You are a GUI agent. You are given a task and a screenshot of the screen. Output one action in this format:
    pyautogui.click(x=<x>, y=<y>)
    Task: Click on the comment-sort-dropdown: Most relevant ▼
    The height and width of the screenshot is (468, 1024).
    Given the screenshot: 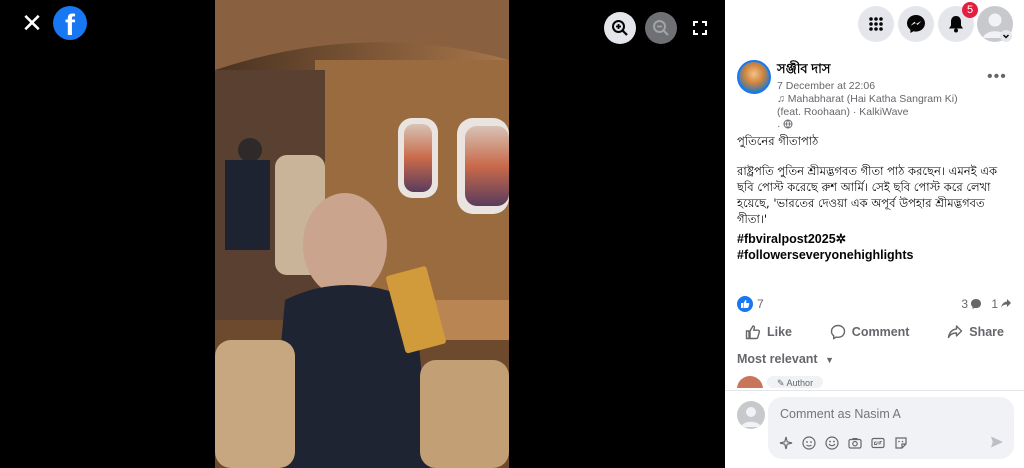 What is the action you would take?
    pyautogui.click(x=785, y=359)
    